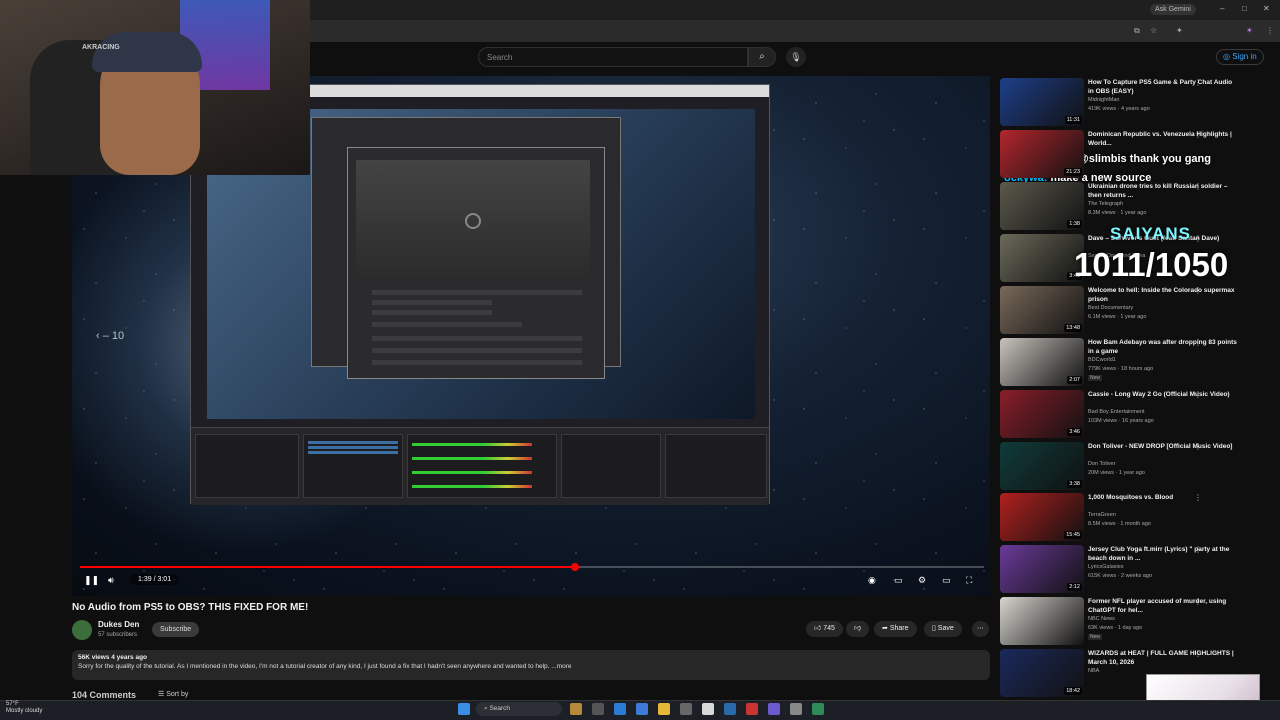 The height and width of the screenshot is (720, 1280). Describe the element at coordinates (24, 708) in the screenshot. I see `weather-widget: 57°F Mostly cloudy` at that location.